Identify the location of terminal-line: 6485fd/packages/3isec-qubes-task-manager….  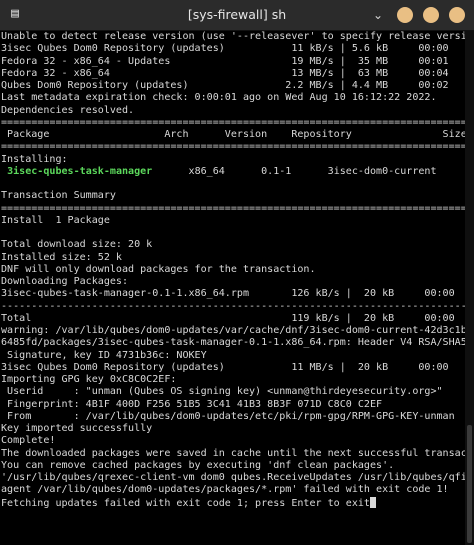
(233, 343).